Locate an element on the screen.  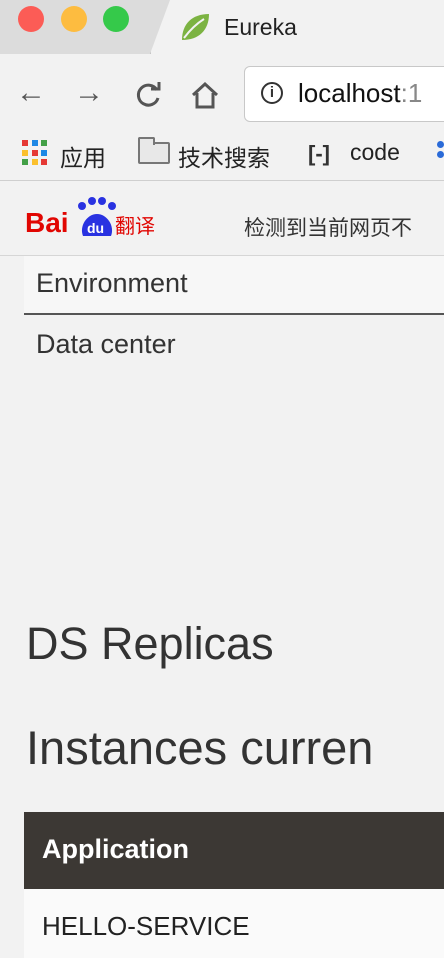
bookmark-code: code is located at coordinates (375, 152).